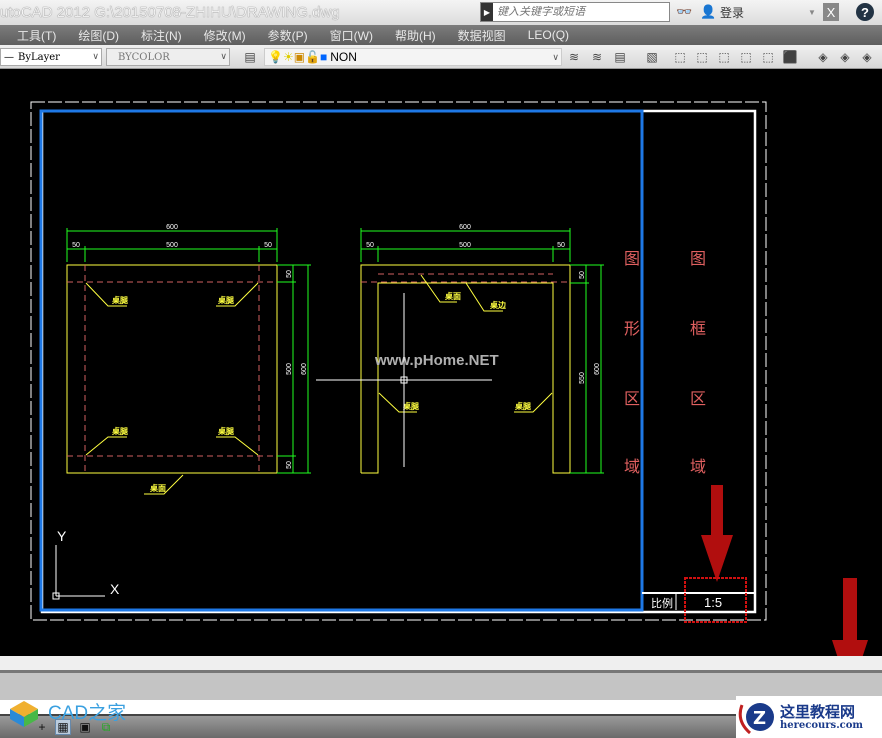  Describe the element at coordinates (597, 57) in the screenshot. I see `layer-state-icon: ≋` at that location.